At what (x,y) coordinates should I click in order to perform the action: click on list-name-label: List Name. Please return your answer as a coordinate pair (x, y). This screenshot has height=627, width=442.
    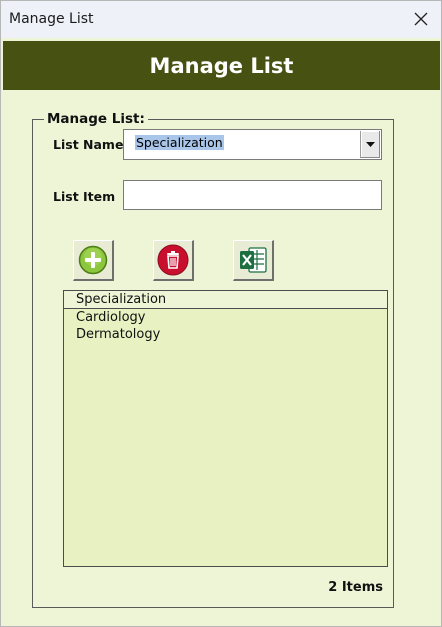
    Looking at the image, I should click on (88, 144).